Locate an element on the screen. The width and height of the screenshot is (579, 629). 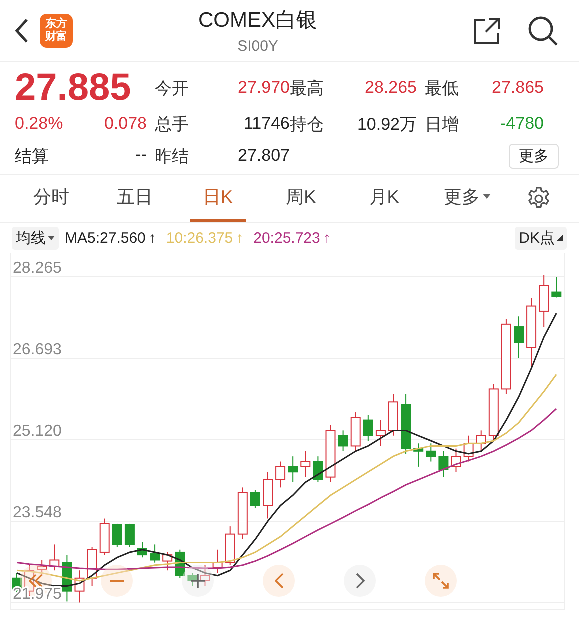
legend-label: 20:25.723 is located at coordinates (287, 238).